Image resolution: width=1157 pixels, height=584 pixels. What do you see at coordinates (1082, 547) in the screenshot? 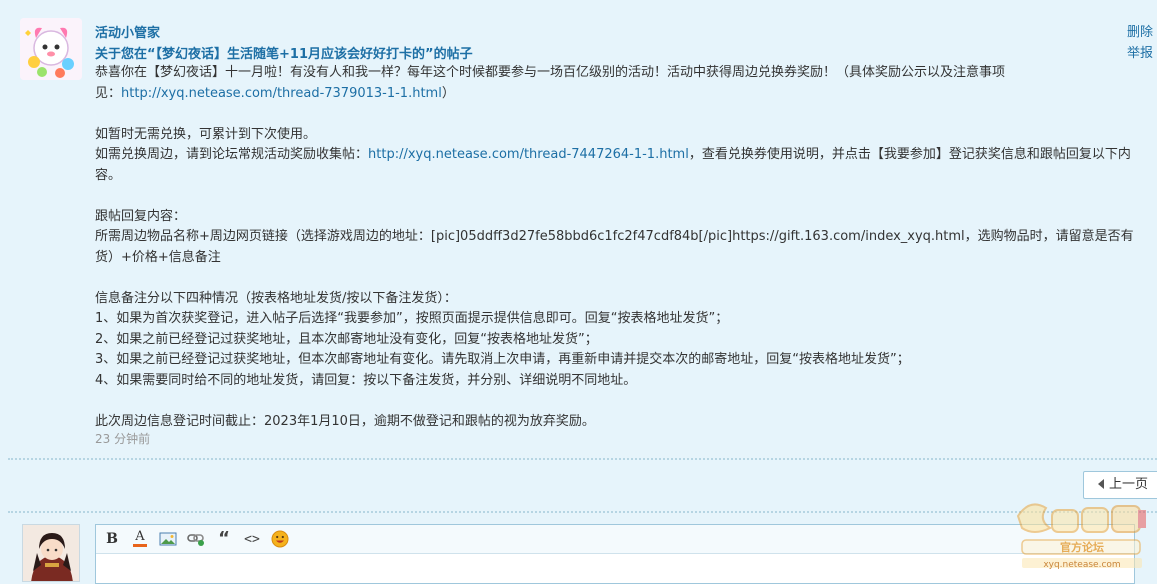
I see `watermark-tagline: 官方论坛` at bounding box center [1082, 547].